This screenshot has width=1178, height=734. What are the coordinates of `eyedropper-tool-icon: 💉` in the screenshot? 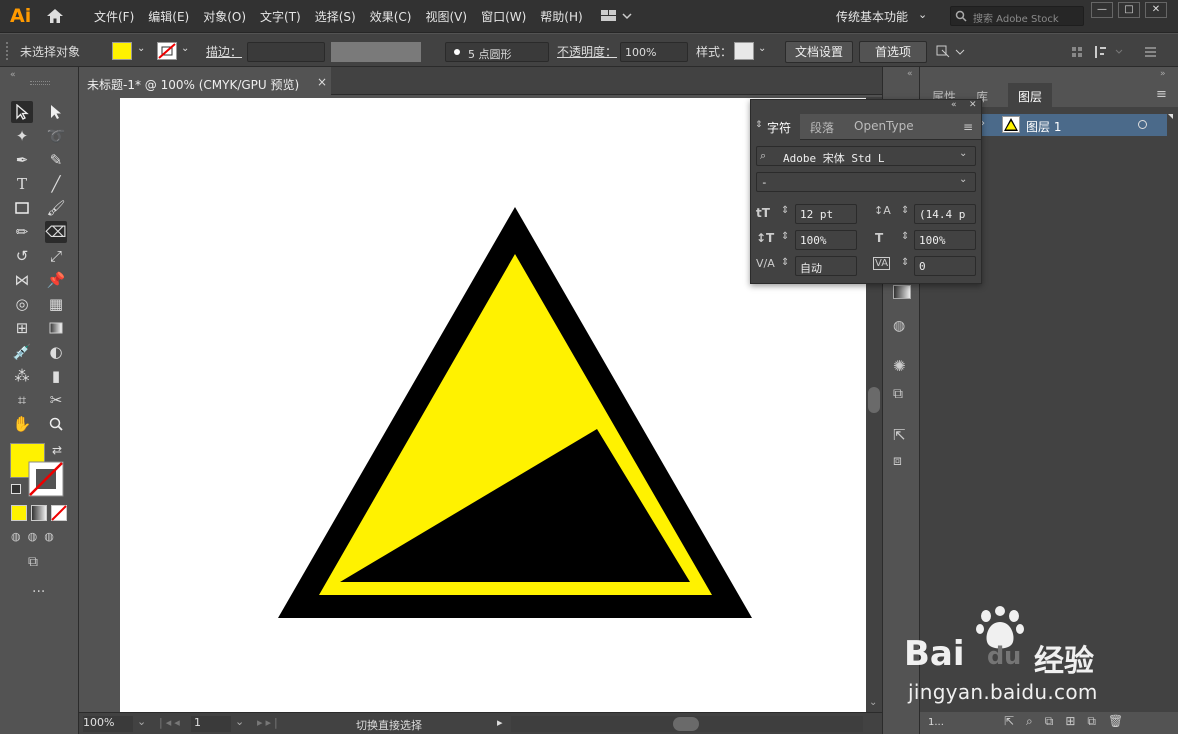 It's located at (22, 352).